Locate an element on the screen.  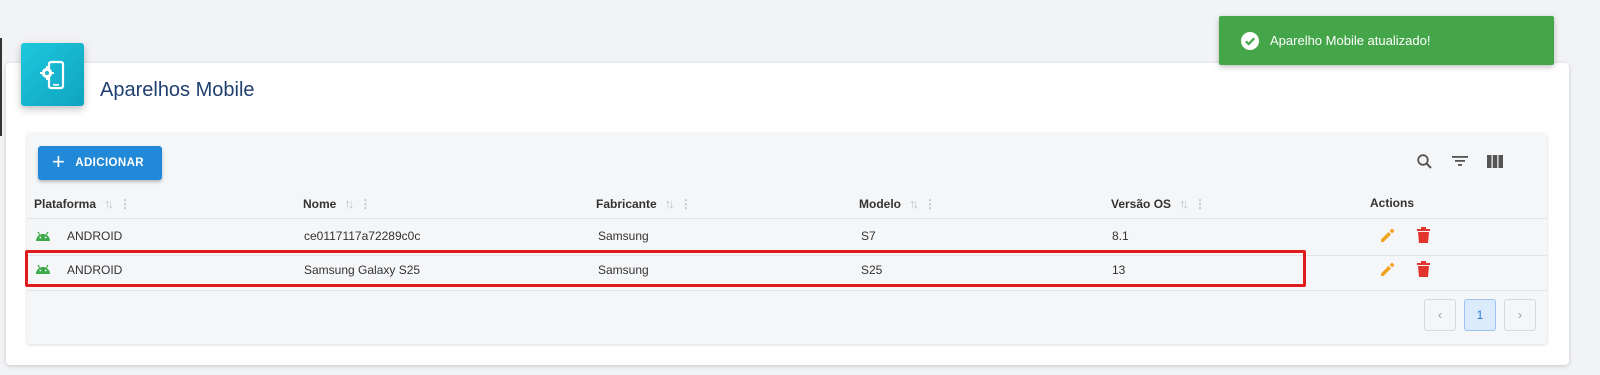
add-button: + ADICIONAR is located at coordinates (100, 163).